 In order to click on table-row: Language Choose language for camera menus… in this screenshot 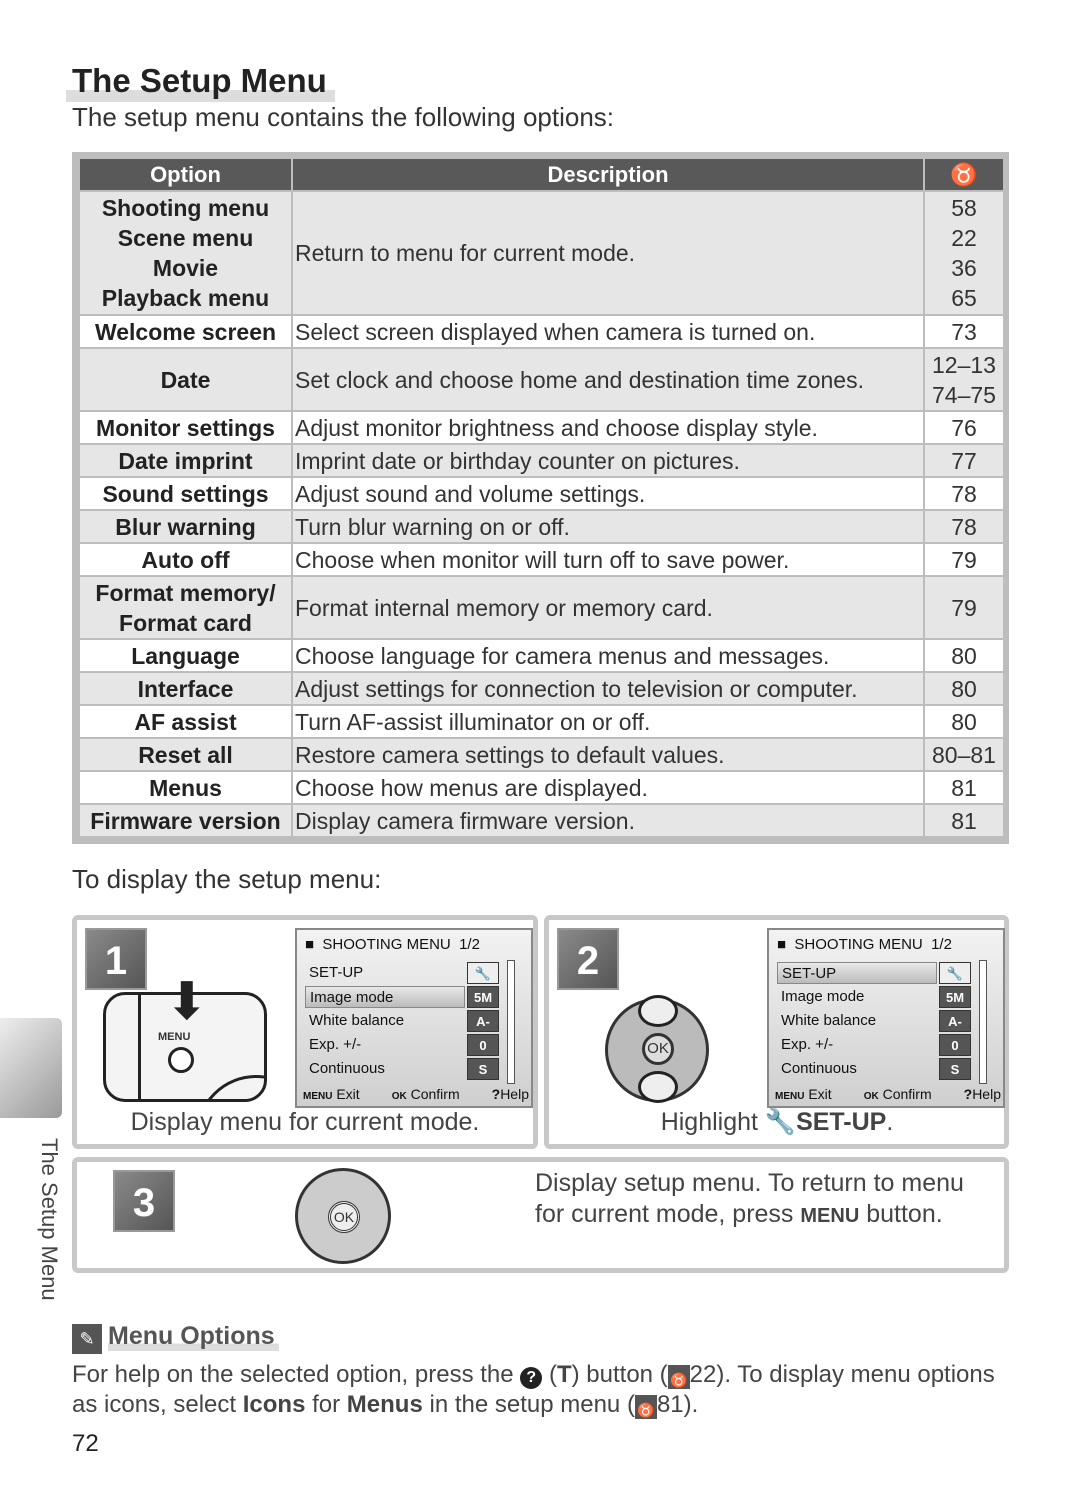, I will do `click(541, 655)`.